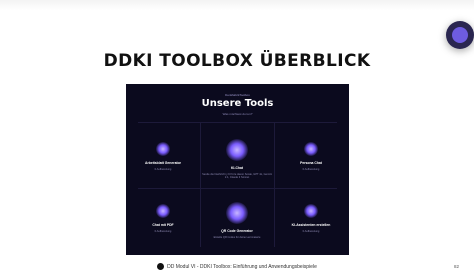 The width and height of the screenshot is (474, 273). What do you see at coordinates (237, 213) in the screenshot?
I see `qr-orb-icon` at bounding box center [237, 213].